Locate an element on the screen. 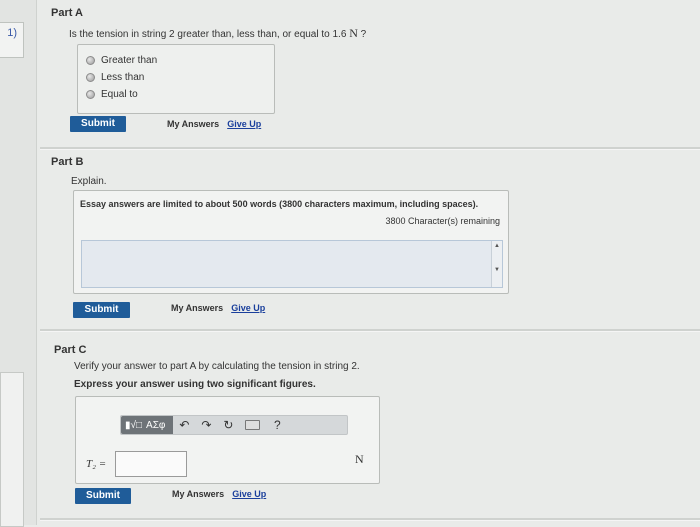  characters-remaining: 3800 Character(s) remaining is located at coordinates (442, 221).